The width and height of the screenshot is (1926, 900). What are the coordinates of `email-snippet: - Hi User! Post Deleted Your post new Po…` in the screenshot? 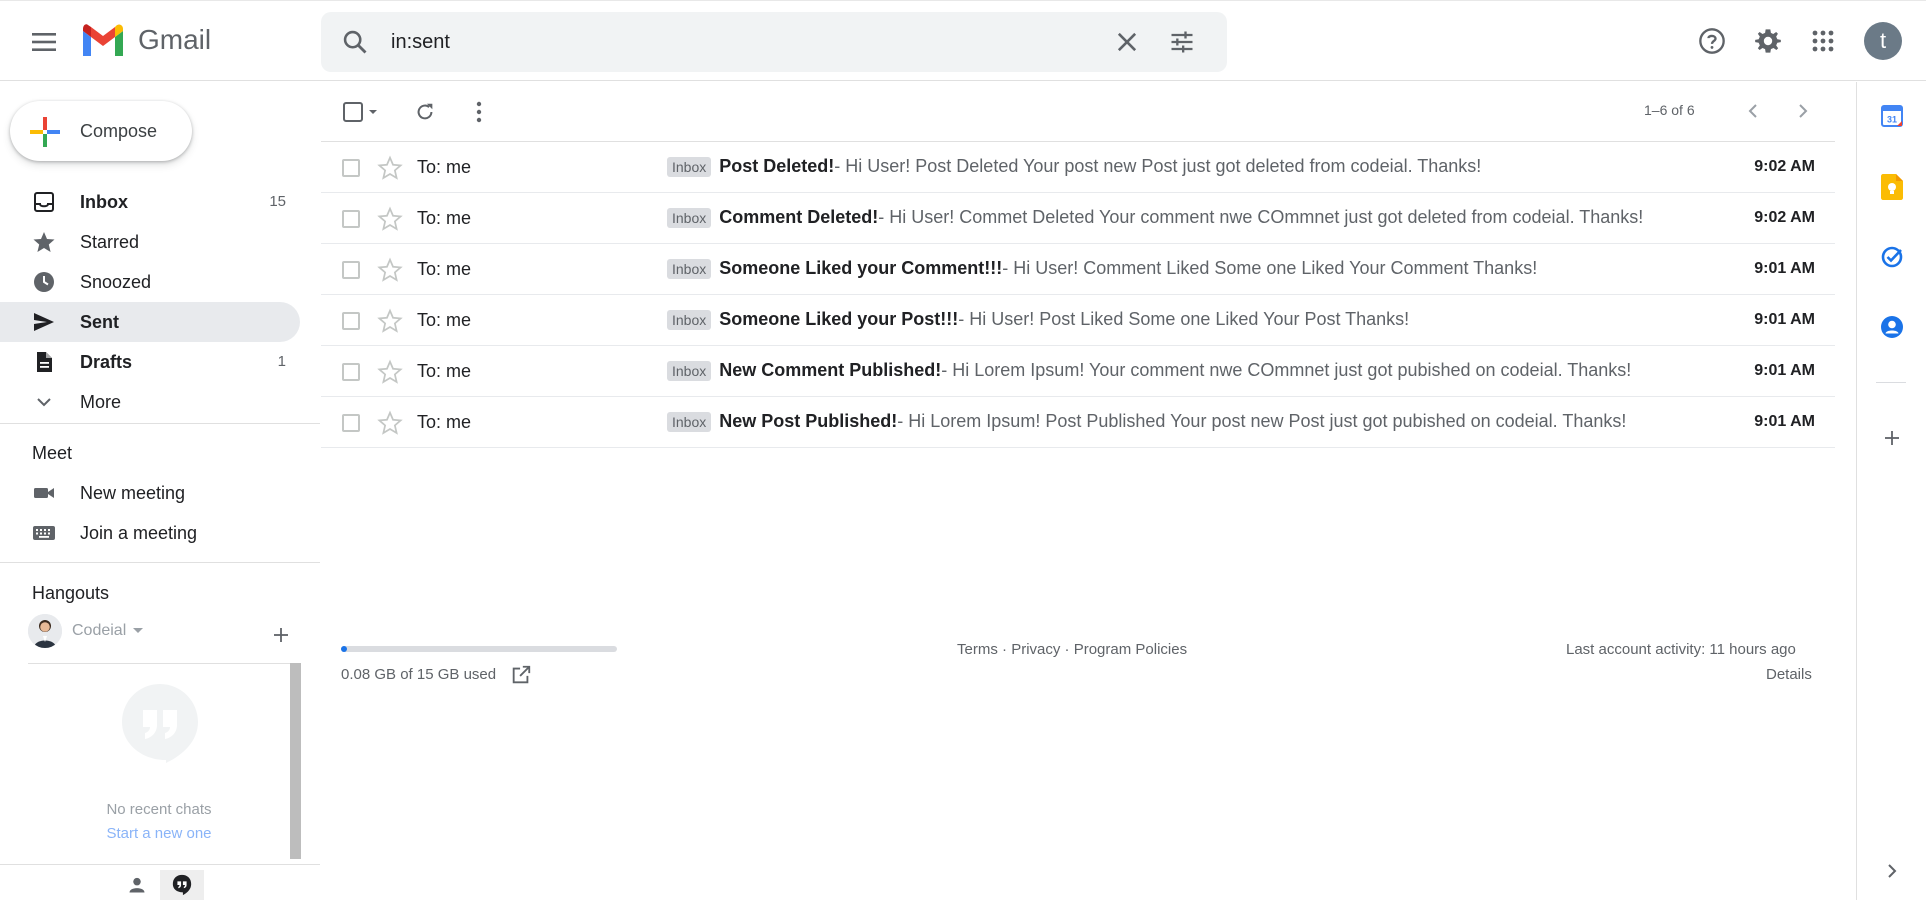 It's located at (1158, 166).